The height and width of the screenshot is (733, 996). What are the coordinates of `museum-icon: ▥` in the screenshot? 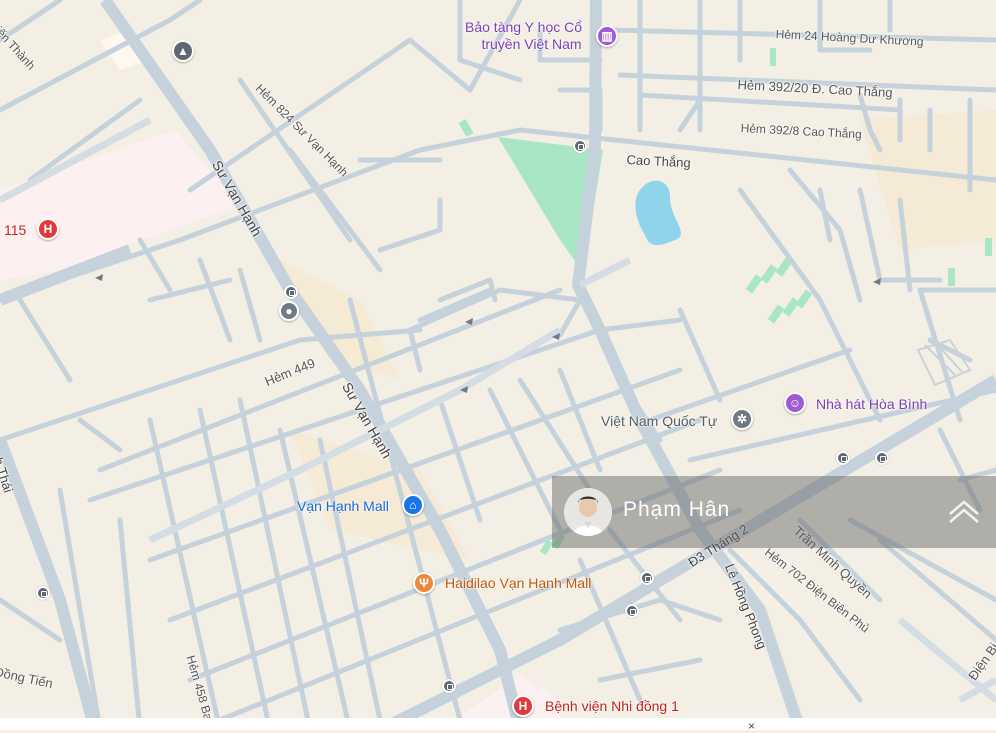 It's located at (607, 36).